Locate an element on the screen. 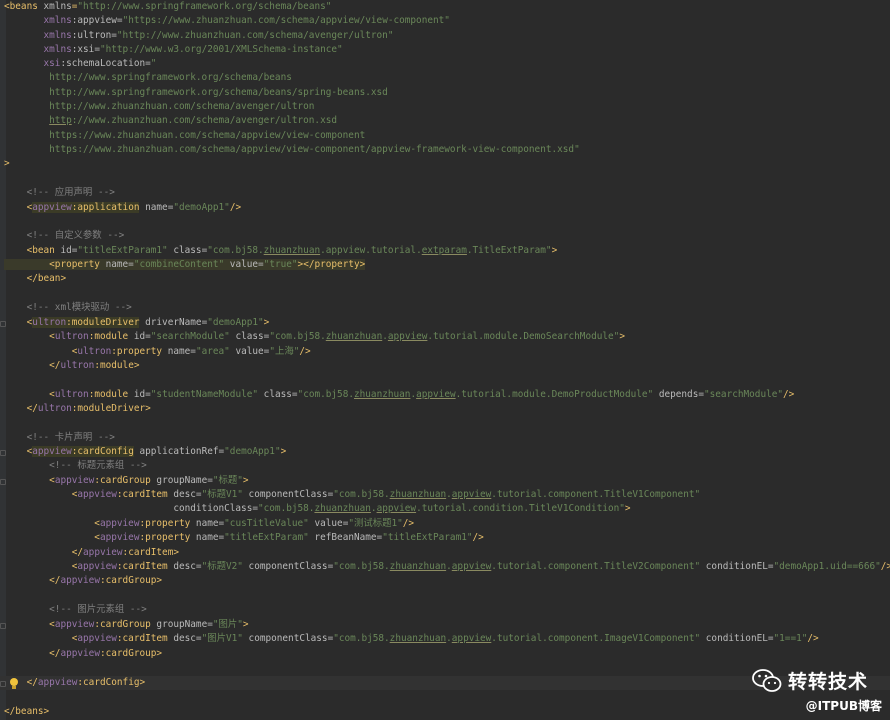 The width and height of the screenshot is (890, 720). code-line: </beans> is located at coordinates (26, 712).